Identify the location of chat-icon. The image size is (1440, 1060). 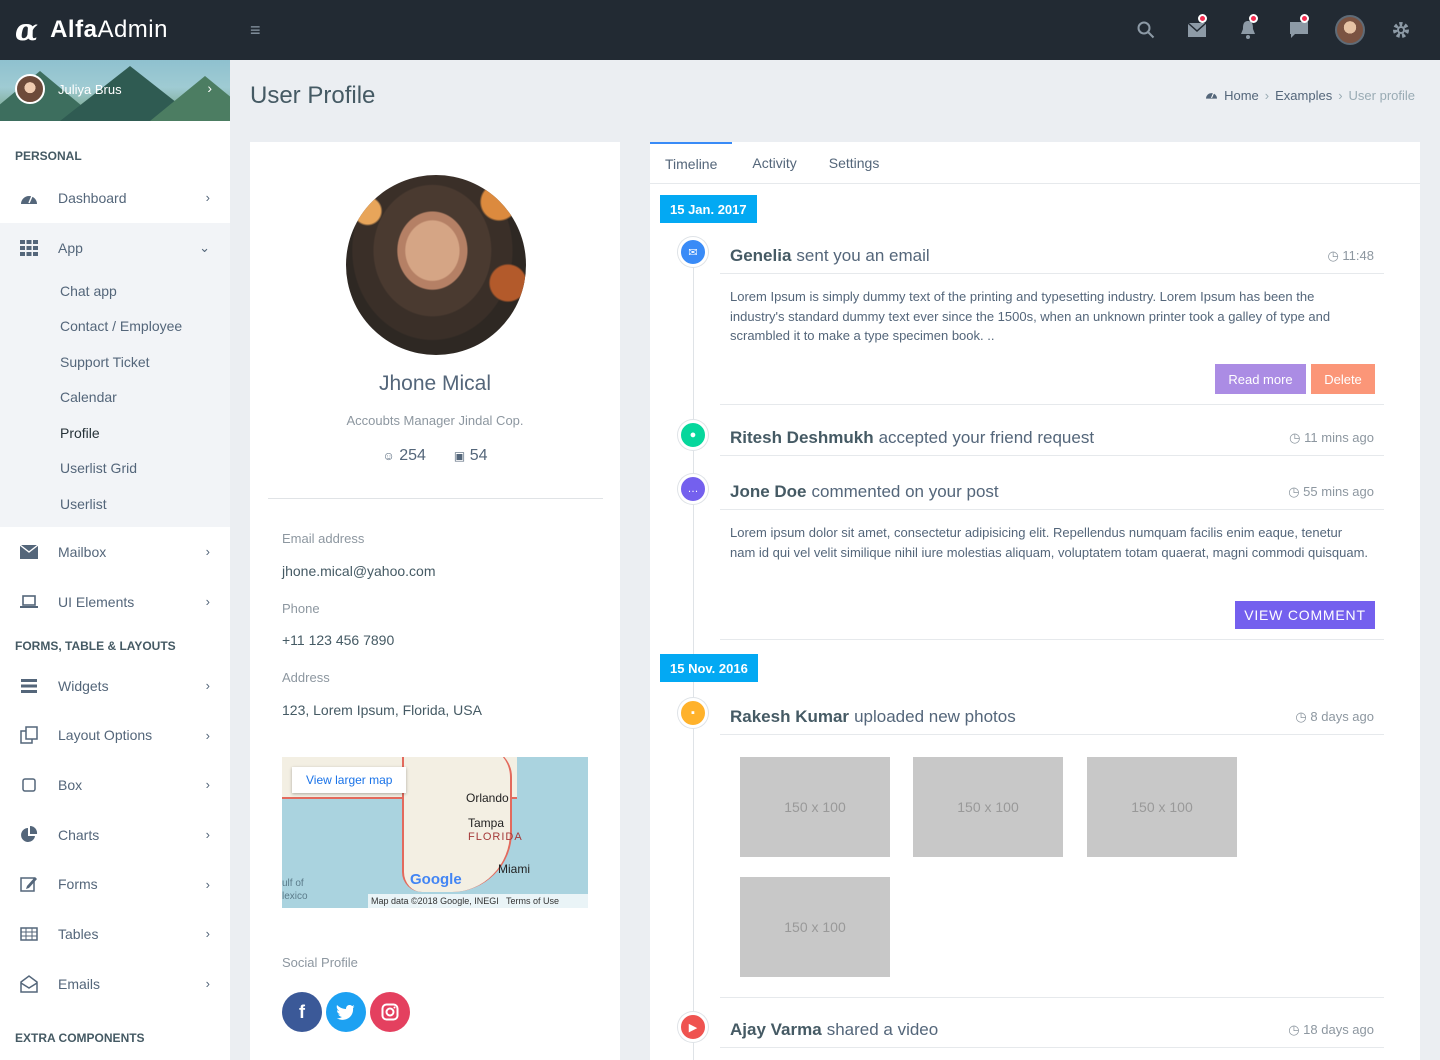
(1298, 30).